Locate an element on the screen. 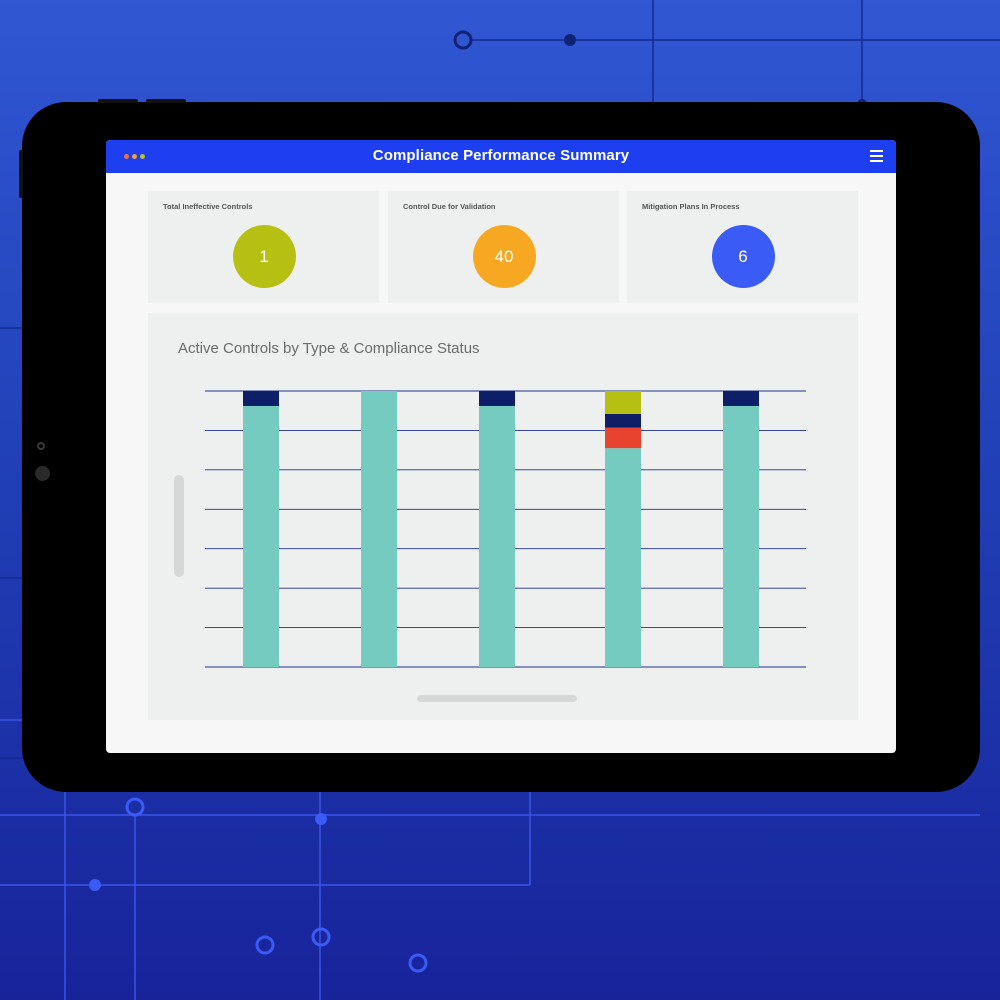 The width and height of the screenshot is (1000, 1000). kpi-value-badge: 40 is located at coordinates (504, 256).